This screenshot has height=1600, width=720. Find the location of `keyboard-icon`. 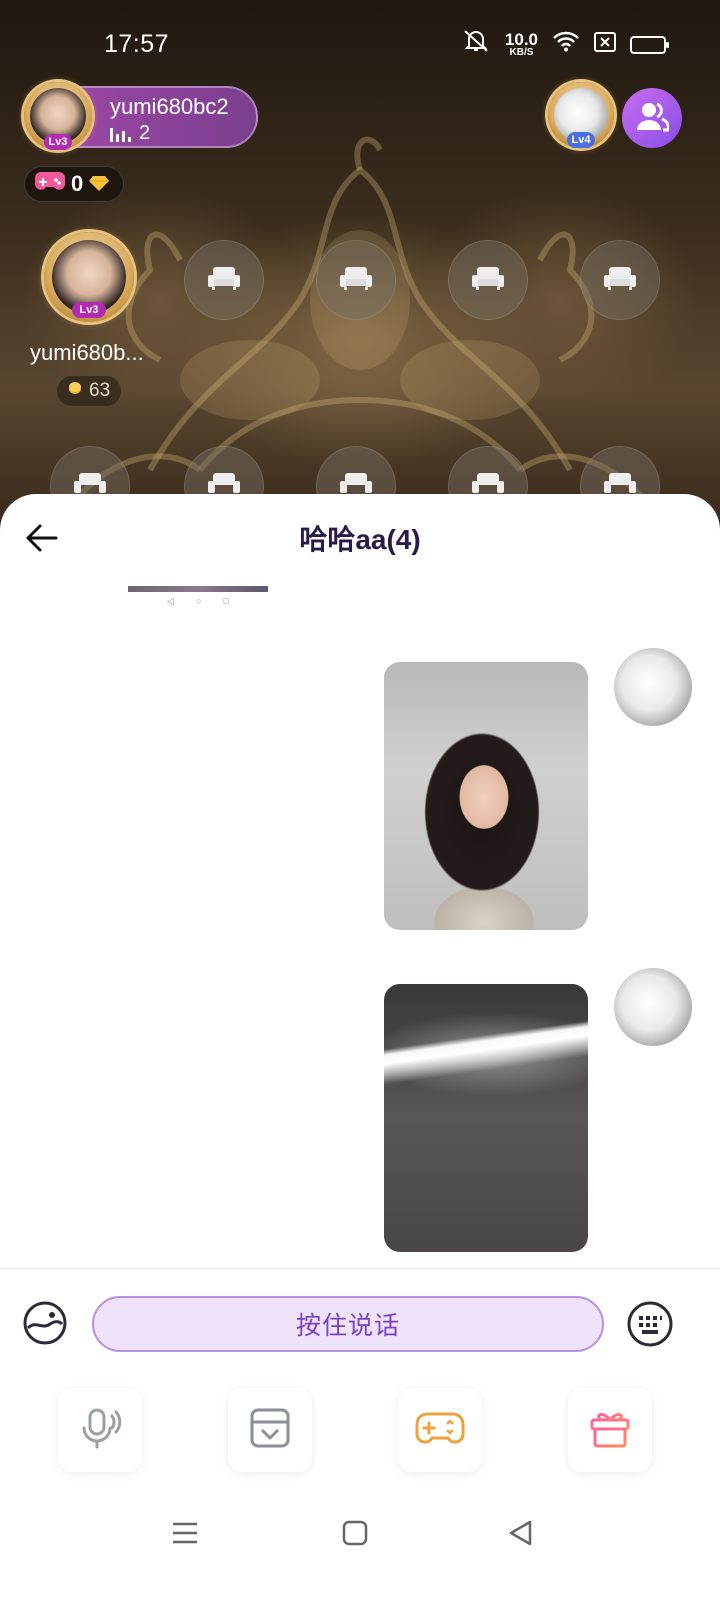

keyboard-icon is located at coordinates (650, 1326).